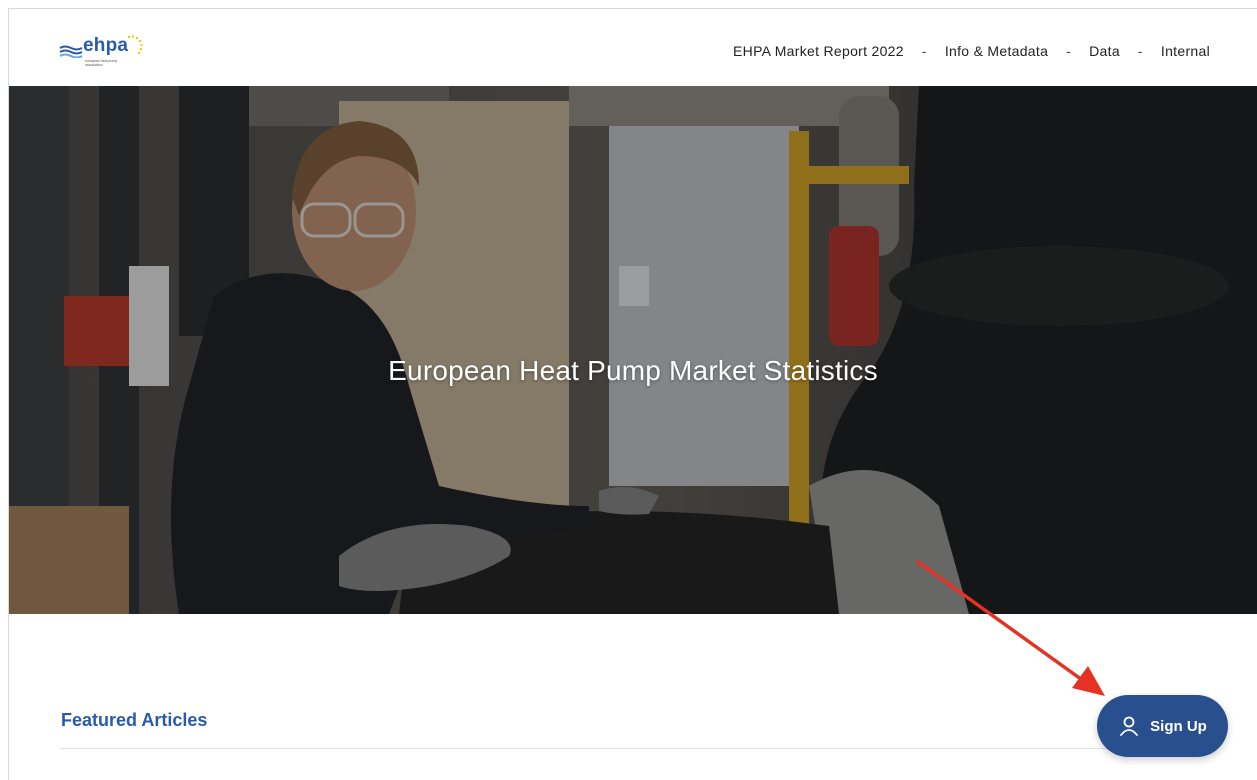 The width and height of the screenshot is (1257, 780). What do you see at coordinates (1010, 628) in the screenshot?
I see `red-arrow-icon` at bounding box center [1010, 628].